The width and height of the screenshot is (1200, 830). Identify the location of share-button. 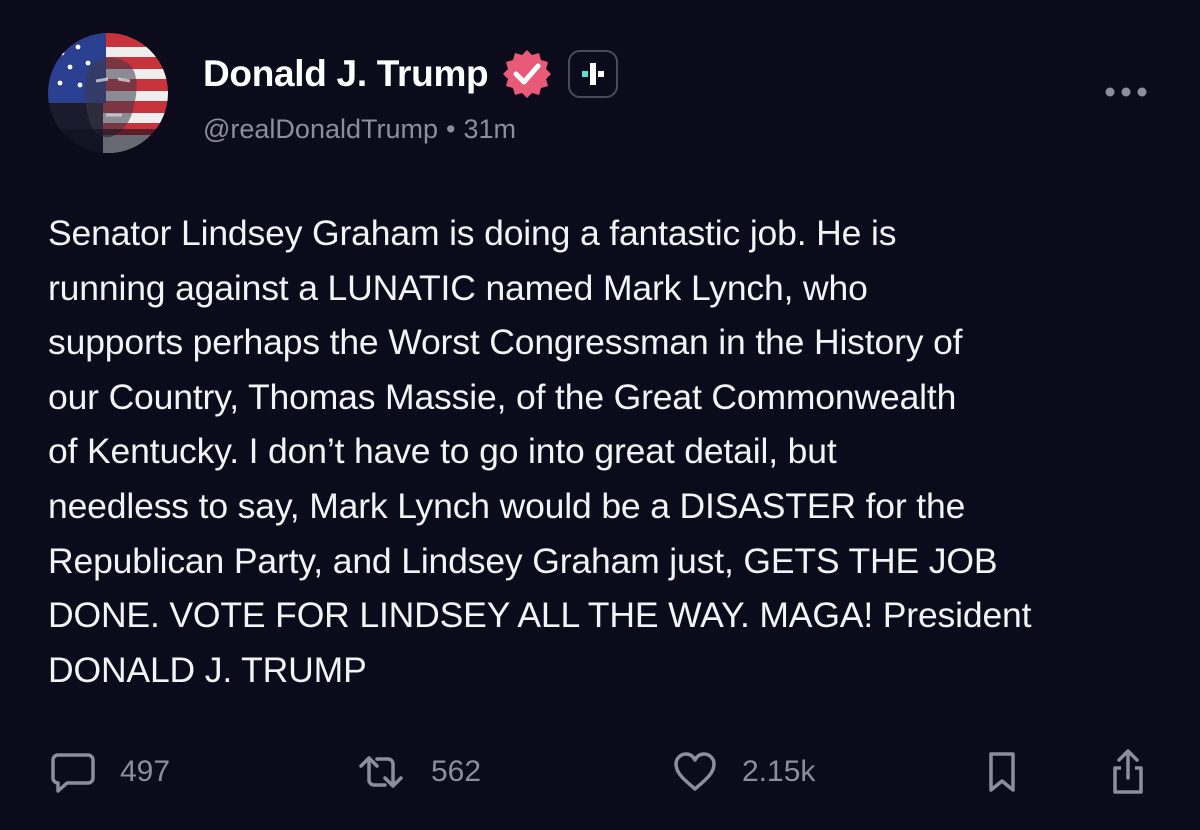
(1128, 772).